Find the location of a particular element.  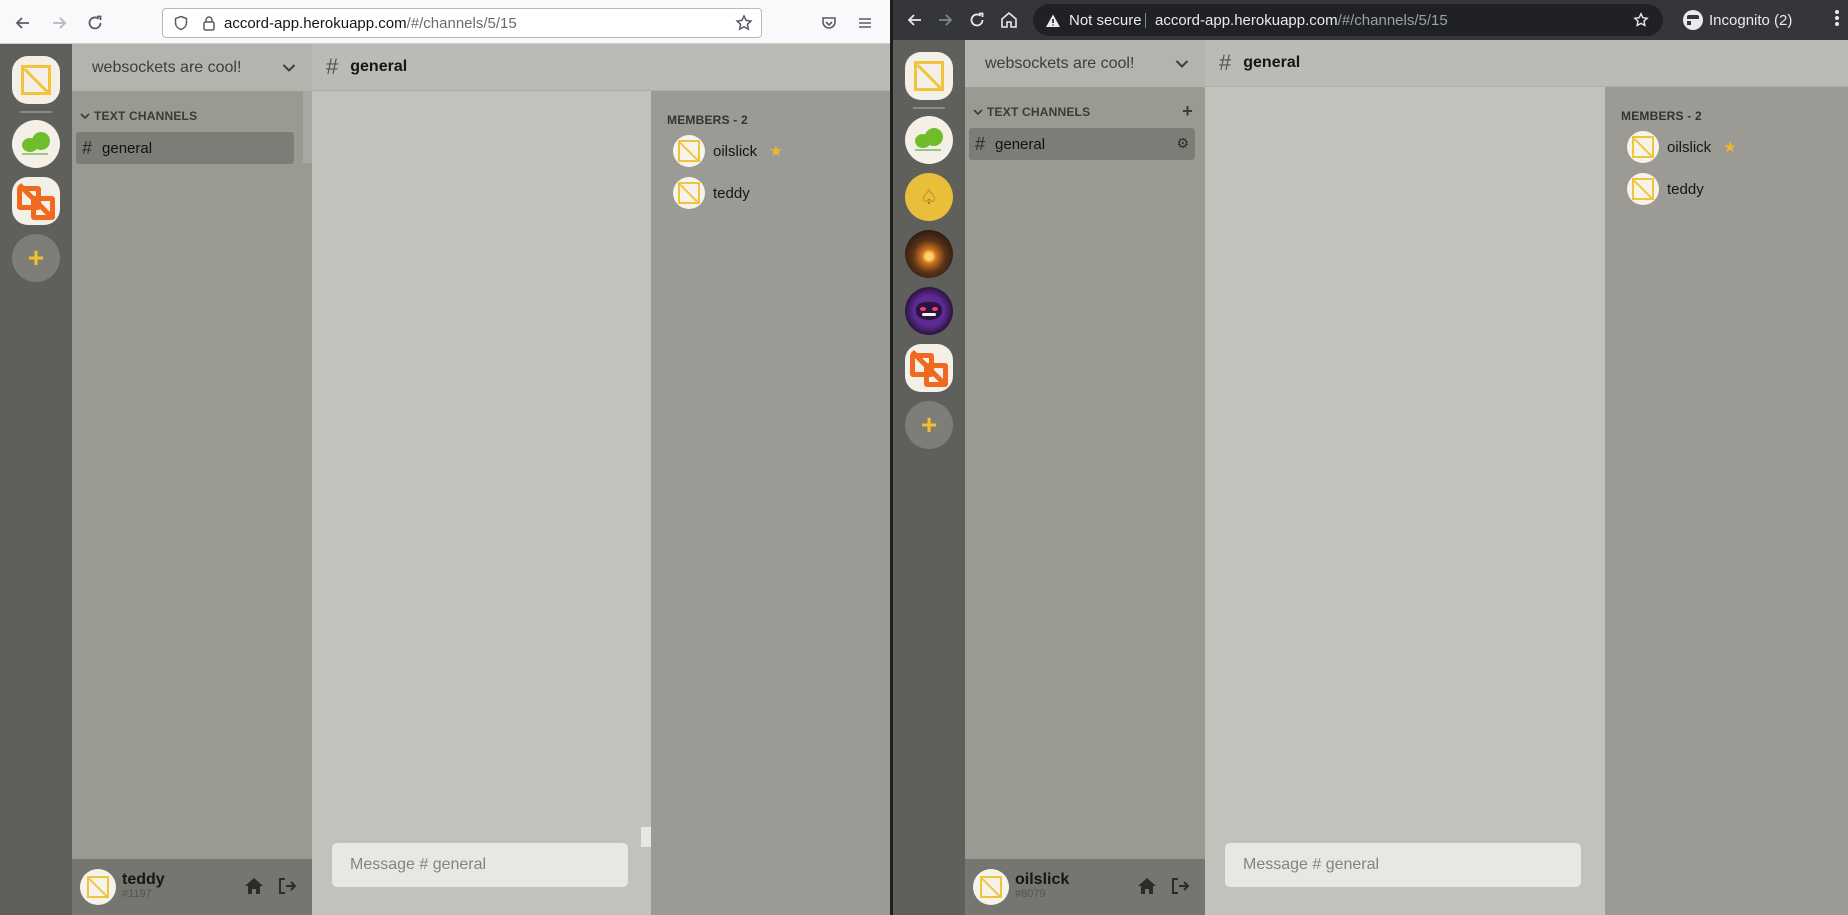

category-header: TEXT CHANNELS + is located at coordinates (1085, 111).